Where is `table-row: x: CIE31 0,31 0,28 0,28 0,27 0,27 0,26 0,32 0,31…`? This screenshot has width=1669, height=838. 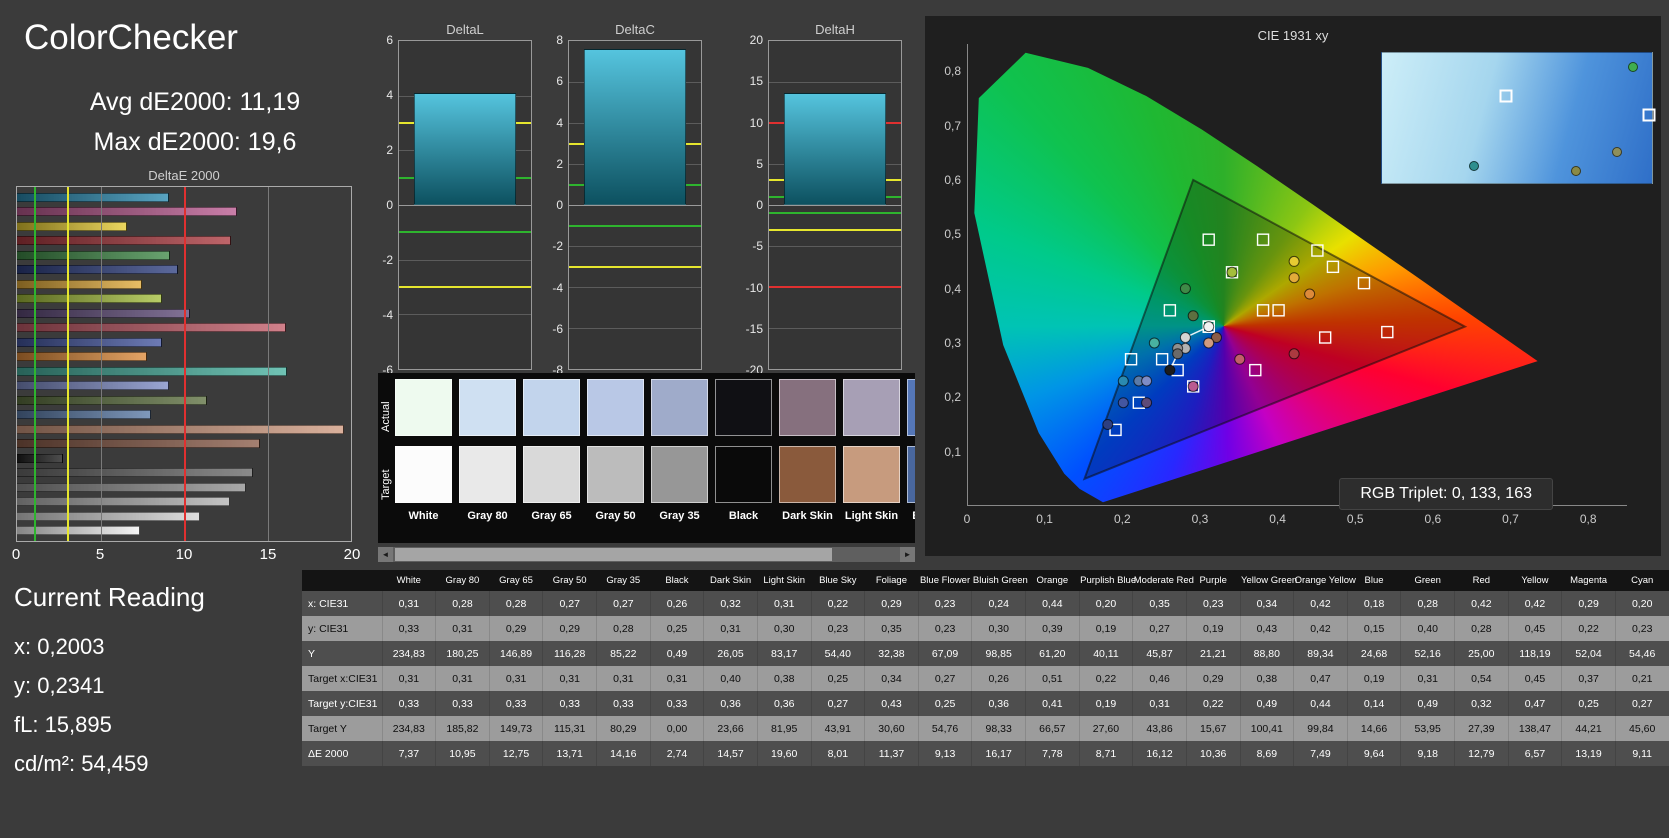 table-row: x: CIE31 0,31 0,28 0,28 0,27 0,27 0,26 0,32 0,31… is located at coordinates (985, 603).